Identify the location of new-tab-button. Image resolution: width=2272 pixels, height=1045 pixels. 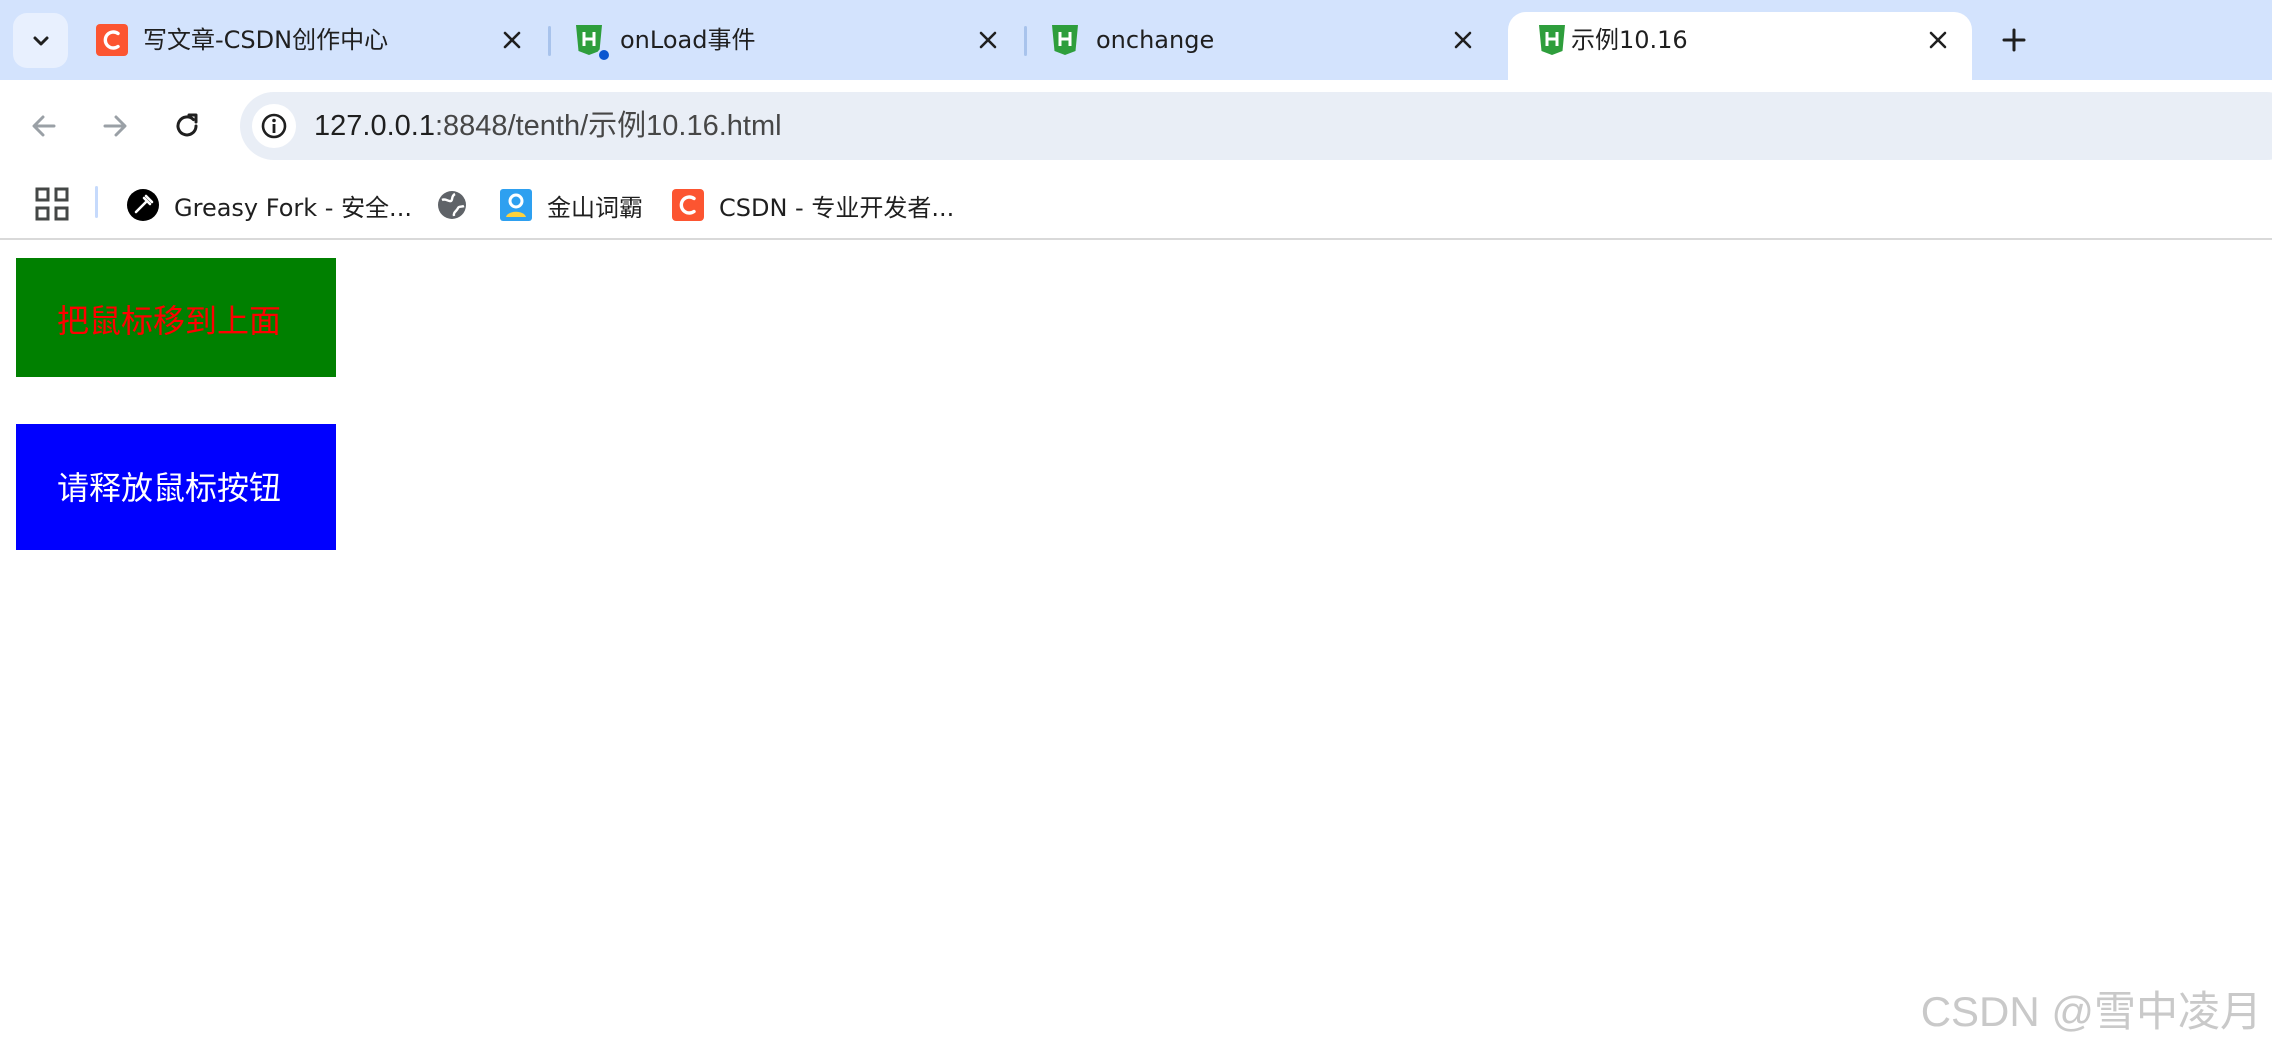
(2014, 40).